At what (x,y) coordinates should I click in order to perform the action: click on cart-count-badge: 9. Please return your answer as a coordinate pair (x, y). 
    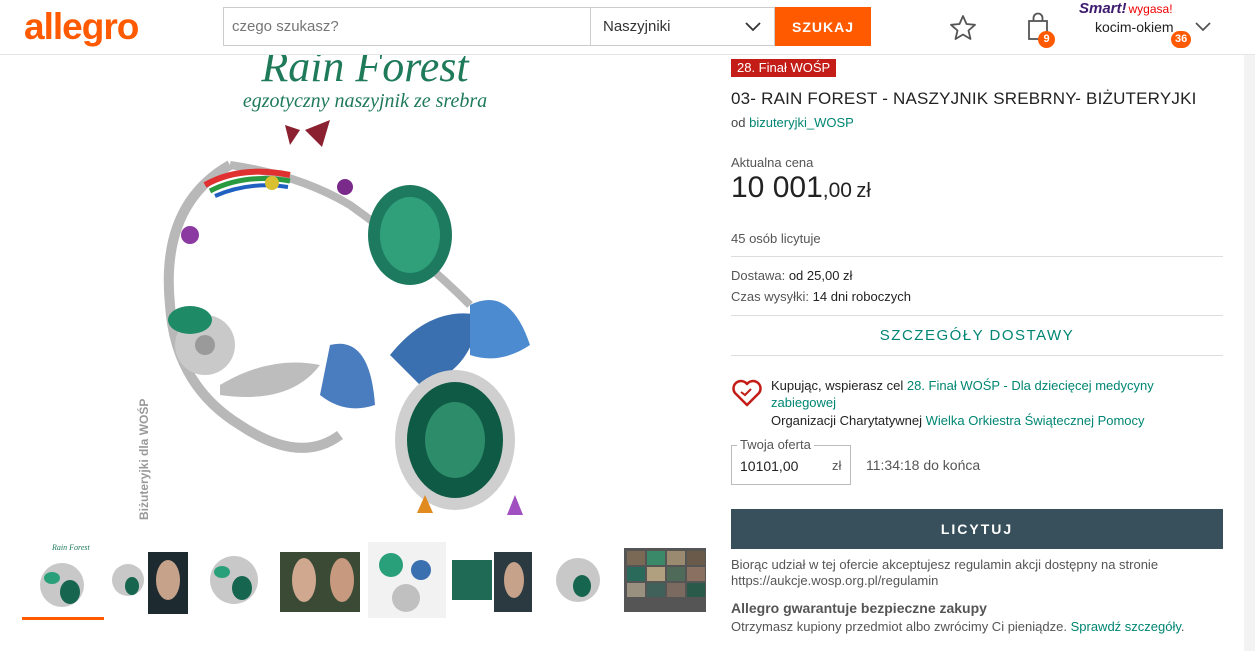
    Looking at the image, I should click on (1046, 39).